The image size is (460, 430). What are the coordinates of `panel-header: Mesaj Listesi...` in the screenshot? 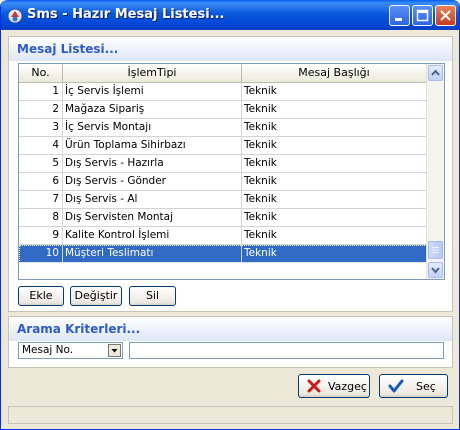 It's located at (230, 49).